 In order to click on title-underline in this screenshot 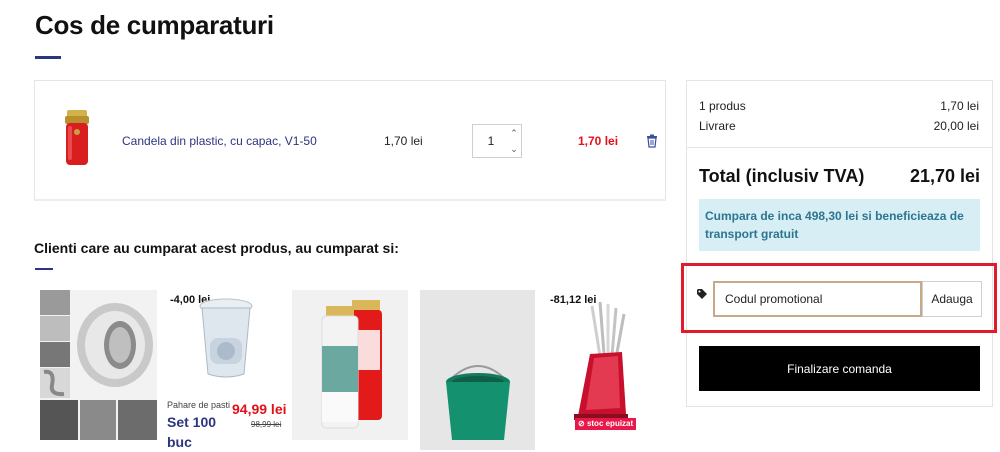, I will do `click(48, 57)`.